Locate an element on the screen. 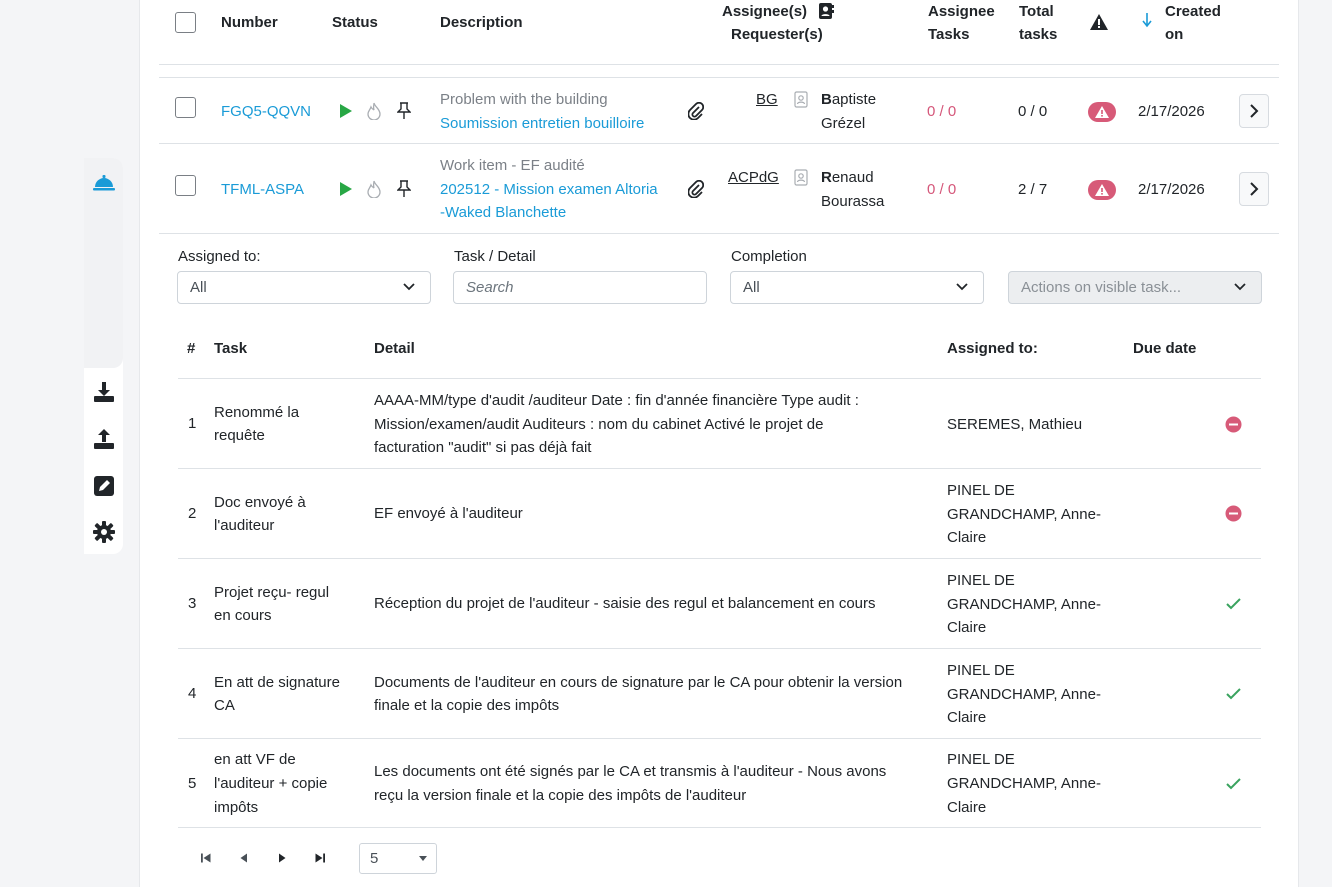 Image resolution: width=1332 pixels, height=887 pixels. sort-down-arrow-icon is located at coordinates (1147, 24).